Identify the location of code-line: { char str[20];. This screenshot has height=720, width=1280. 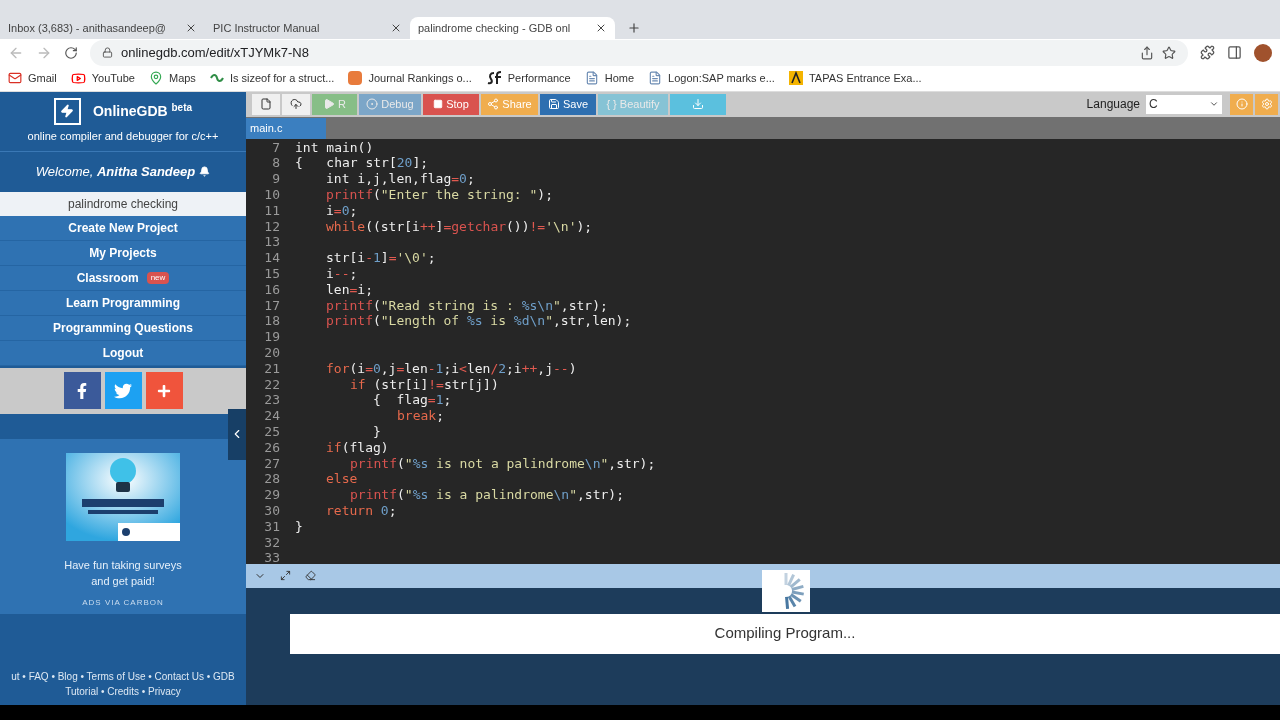
(362, 163).